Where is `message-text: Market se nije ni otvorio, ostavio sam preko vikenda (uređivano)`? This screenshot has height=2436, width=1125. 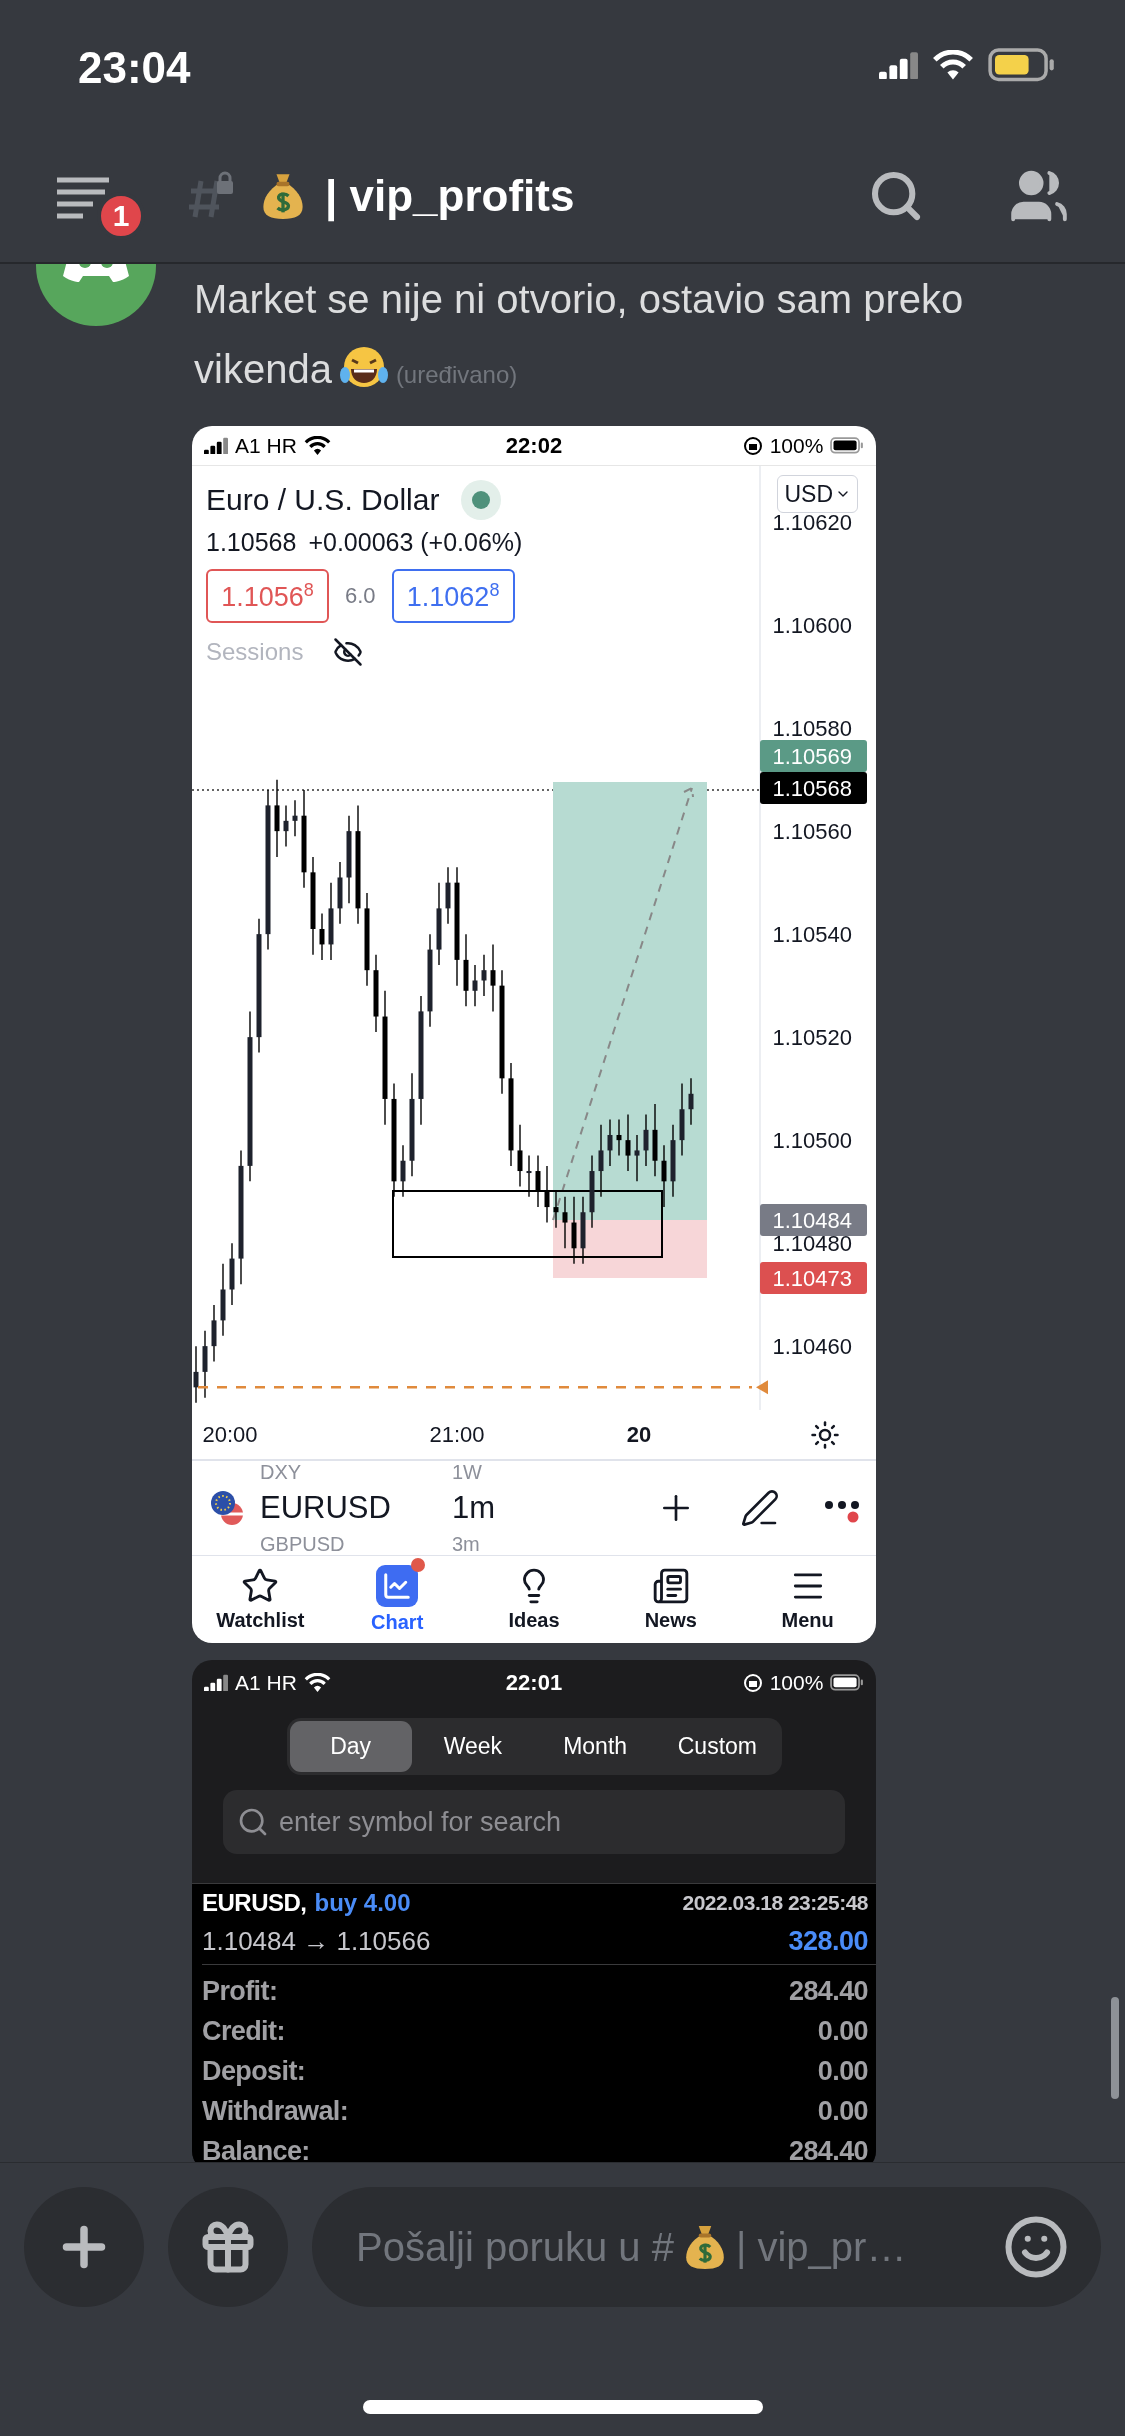
message-text: Market se nije ni otvorio, ostavio sam preko vikenda (uređivano) is located at coordinates (579, 334).